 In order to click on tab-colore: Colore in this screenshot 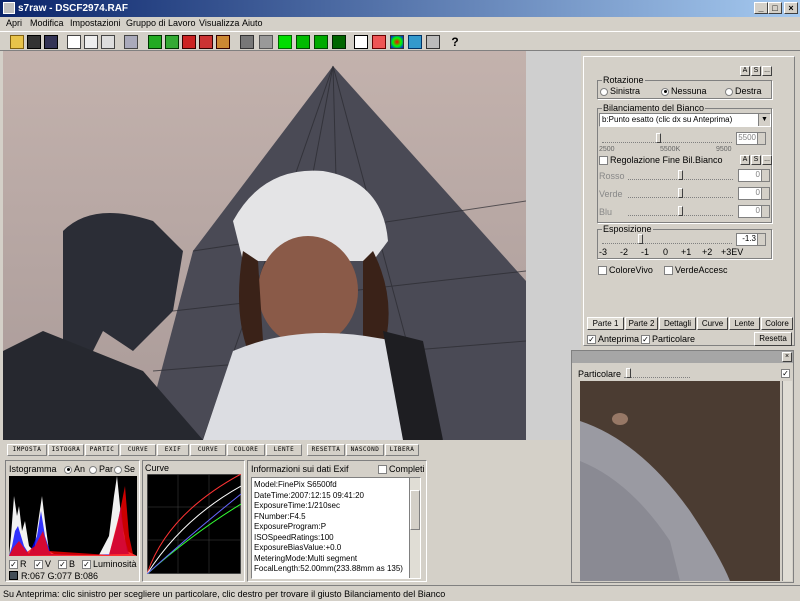, I will do `click(777, 323)`.